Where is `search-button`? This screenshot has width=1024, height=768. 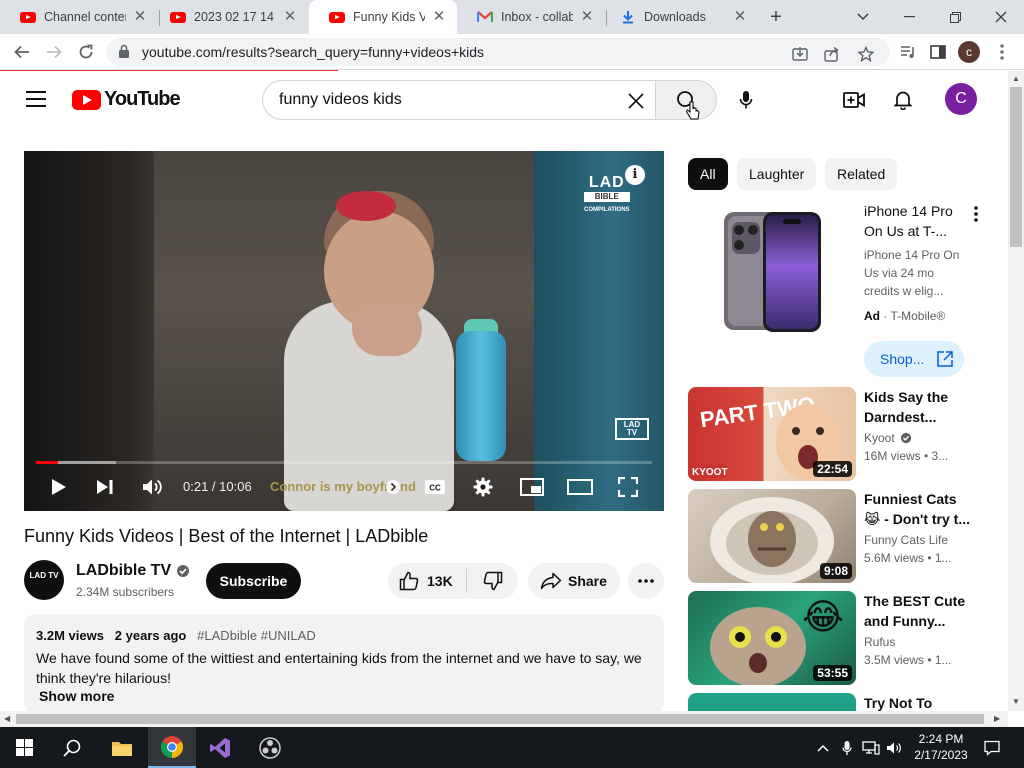
search-button is located at coordinates (686, 100).